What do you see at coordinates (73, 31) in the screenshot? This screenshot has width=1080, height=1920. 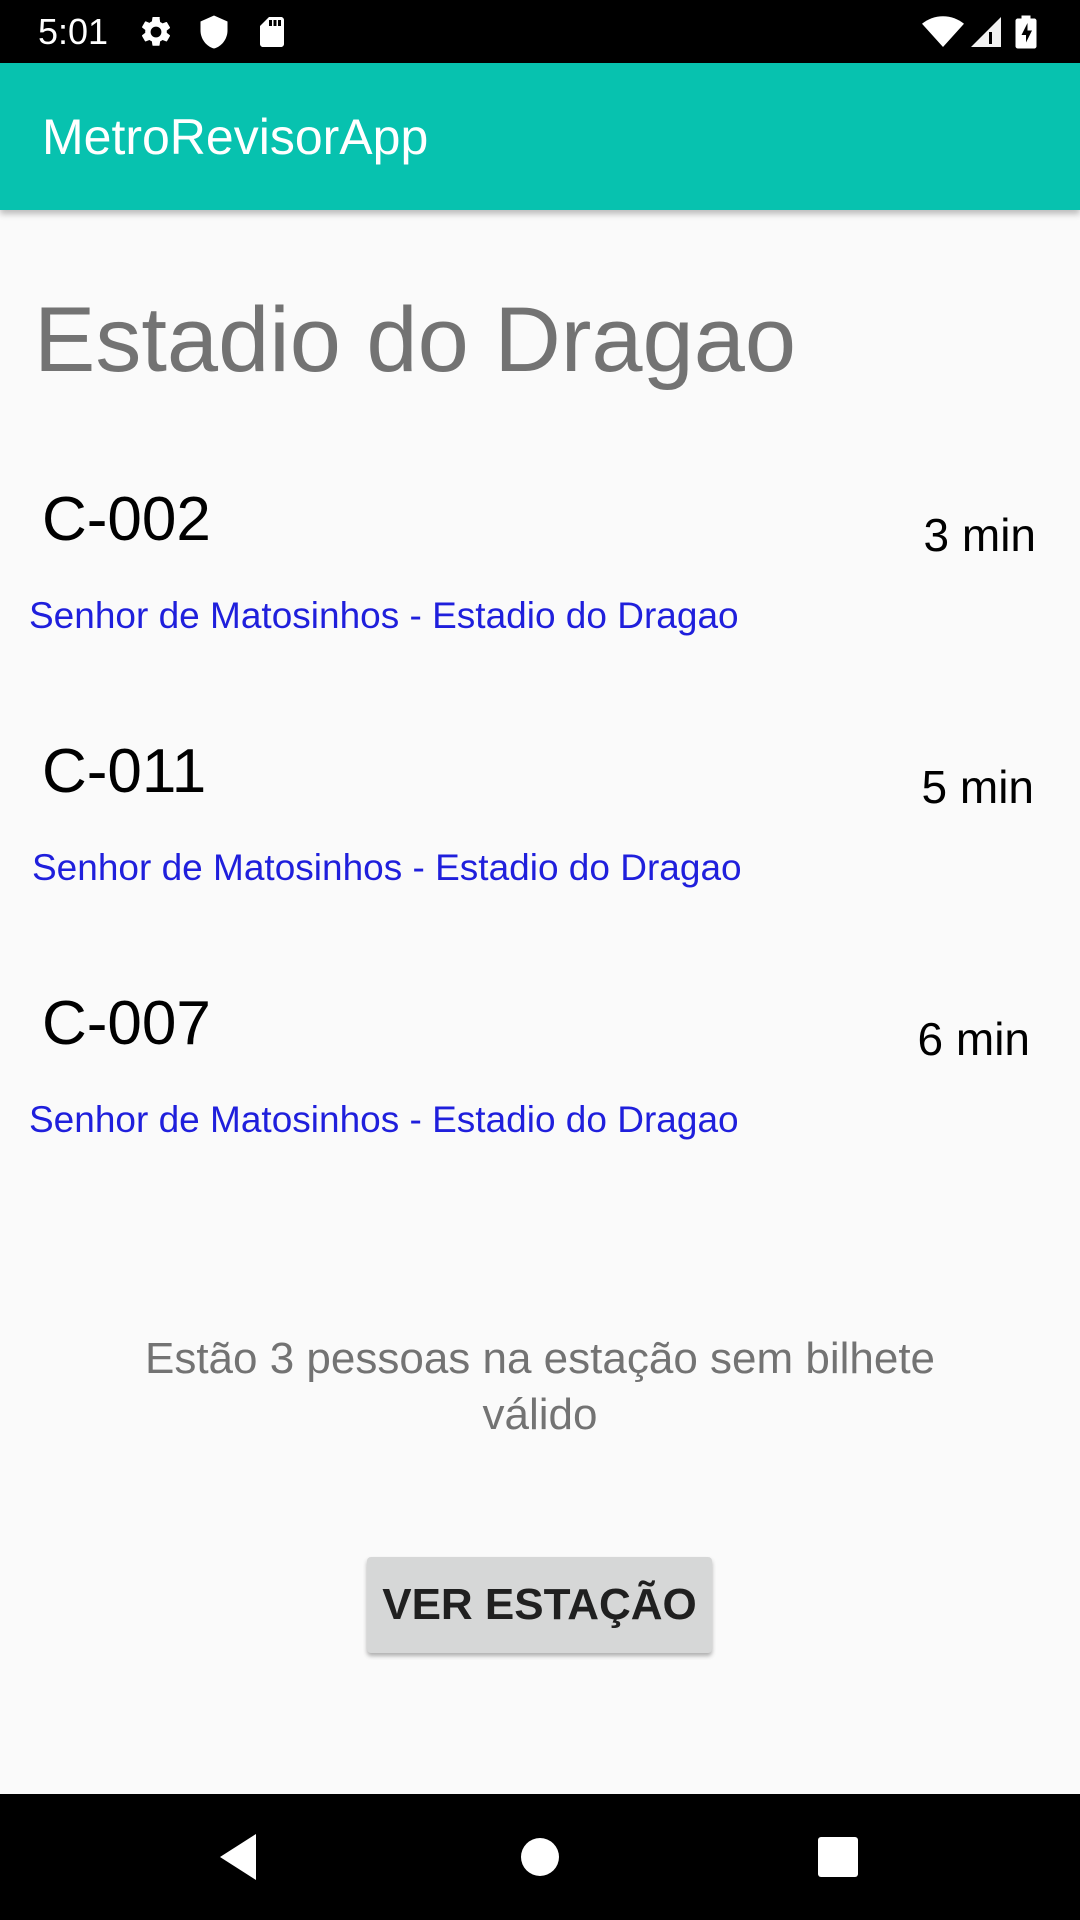 I see `status-time: 5:01` at bounding box center [73, 31].